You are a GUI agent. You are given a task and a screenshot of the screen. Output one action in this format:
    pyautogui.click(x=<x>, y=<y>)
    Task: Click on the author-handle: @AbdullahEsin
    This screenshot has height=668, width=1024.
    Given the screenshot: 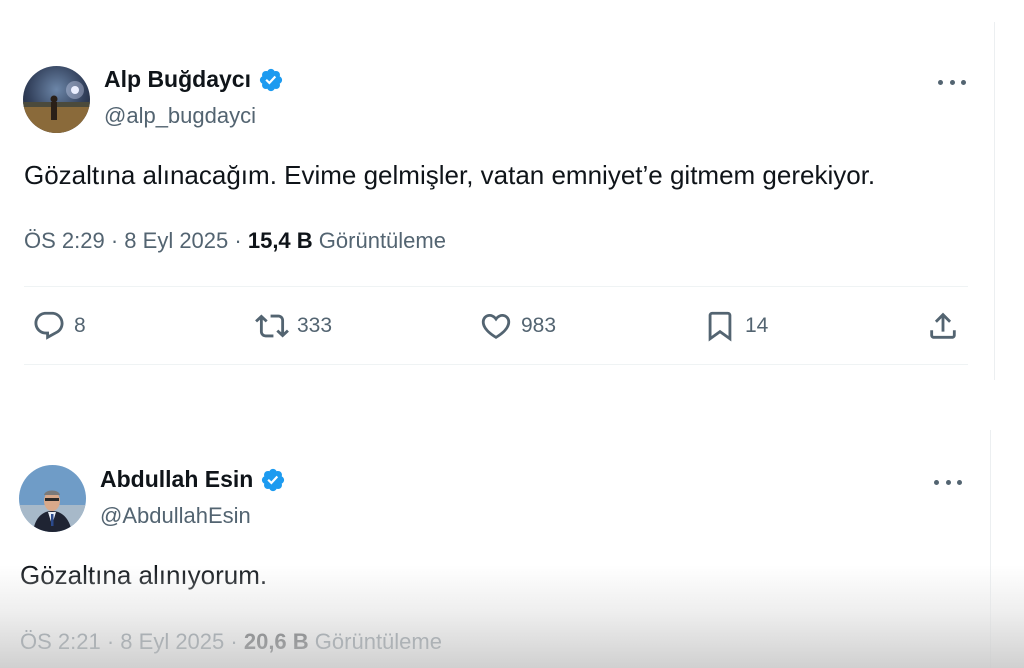 What is the action you would take?
    pyautogui.click(x=175, y=516)
    